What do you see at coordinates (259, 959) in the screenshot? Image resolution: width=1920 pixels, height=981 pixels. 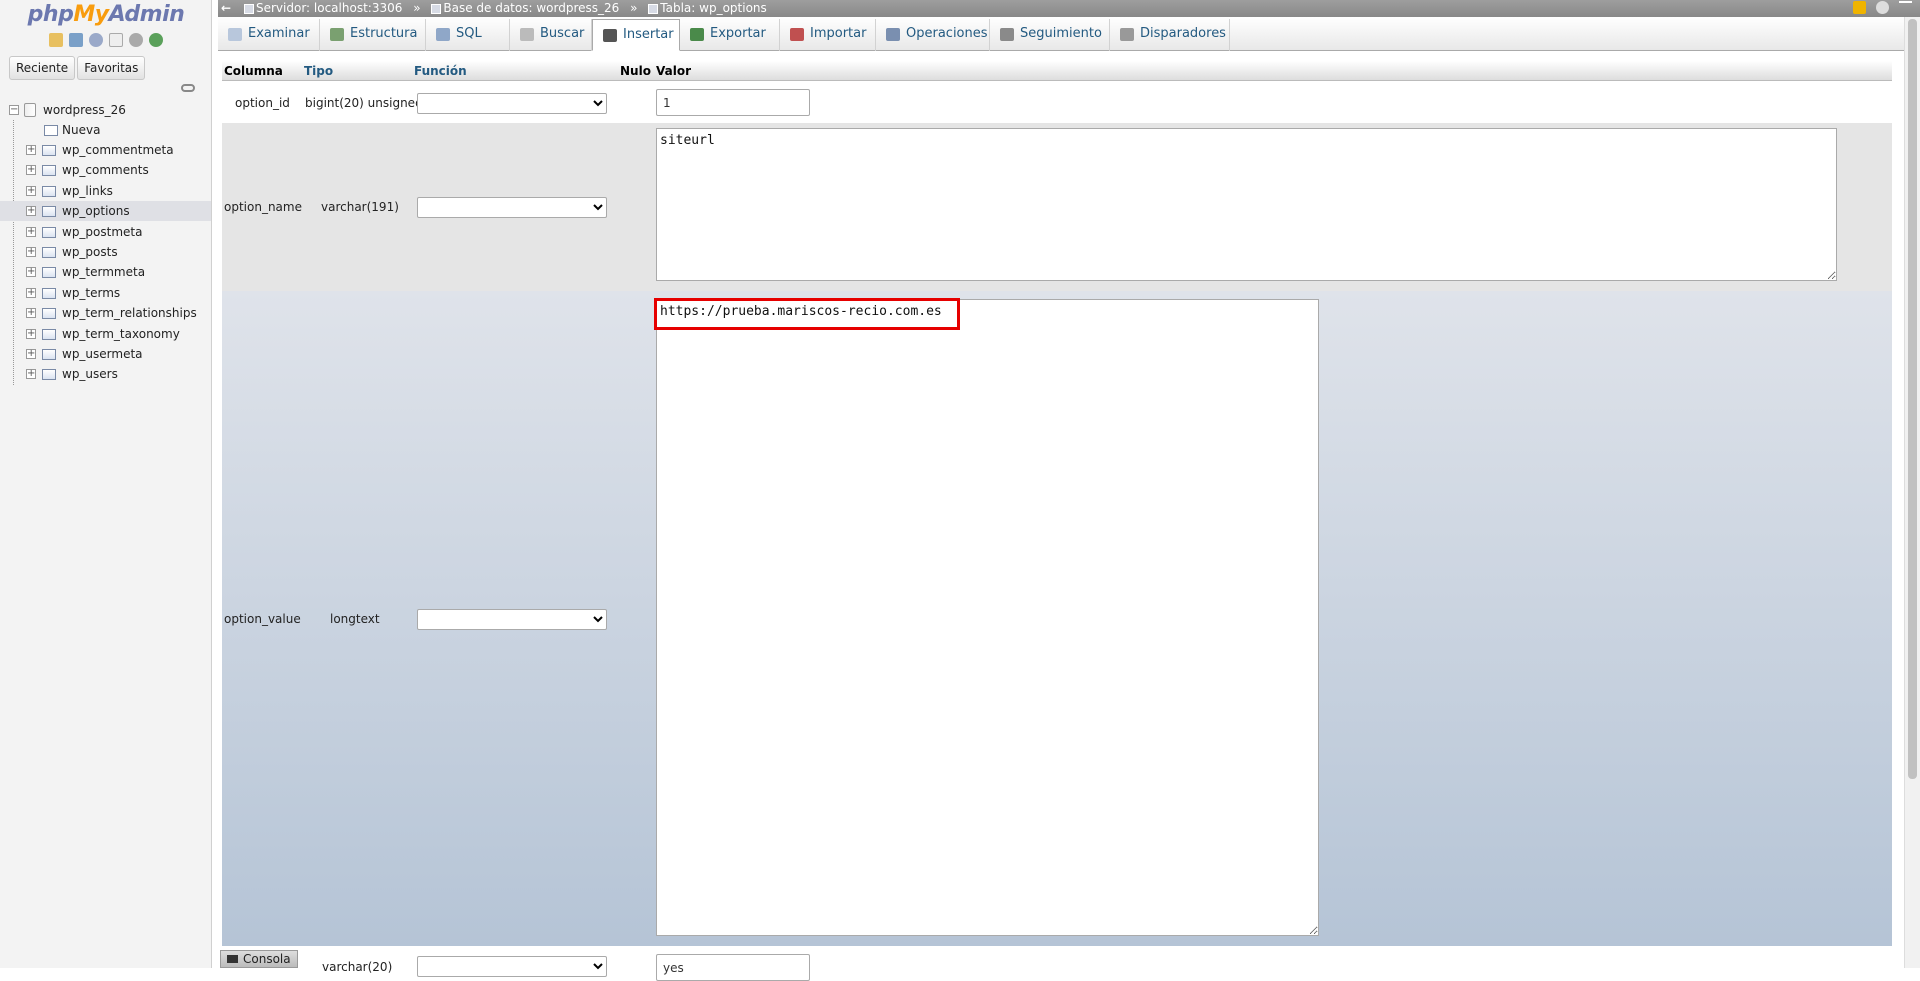 I see `console-button: Consola` at bounding box center [259, 959].